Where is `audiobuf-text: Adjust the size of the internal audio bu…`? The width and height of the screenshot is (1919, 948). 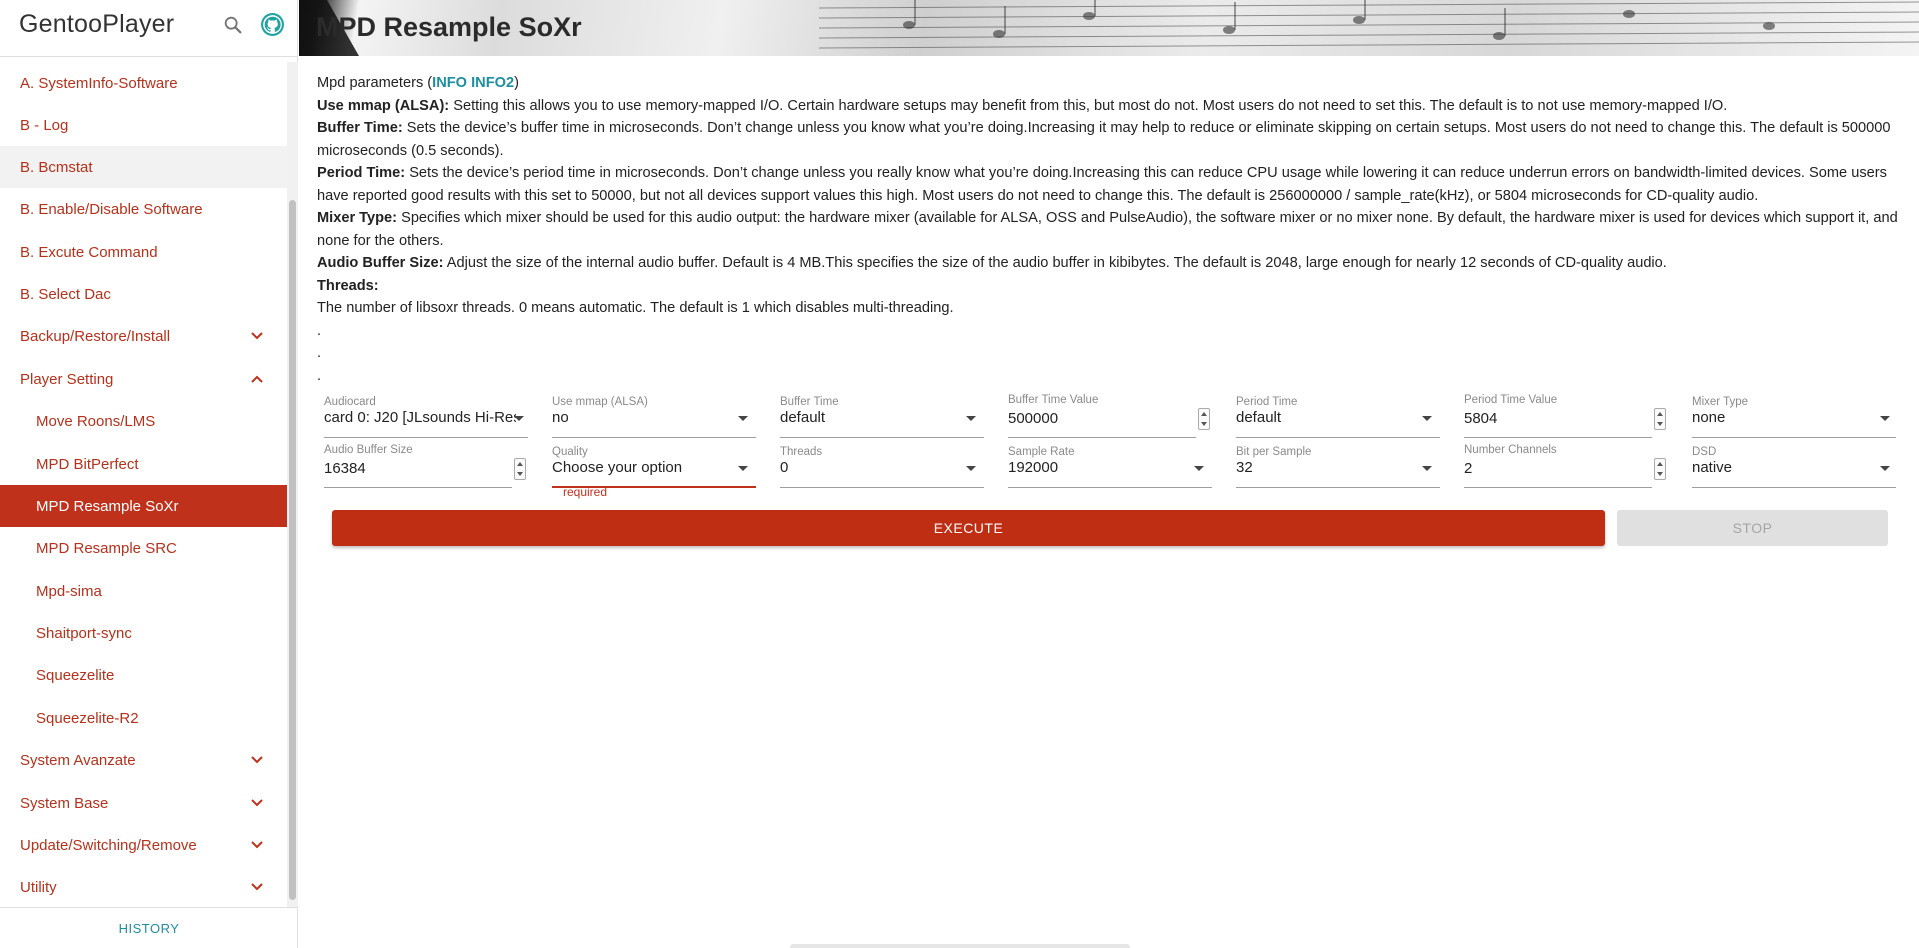 audiobuf-text: Adjust the size of the internal audio bu… is located at coordinates (1055, 263).